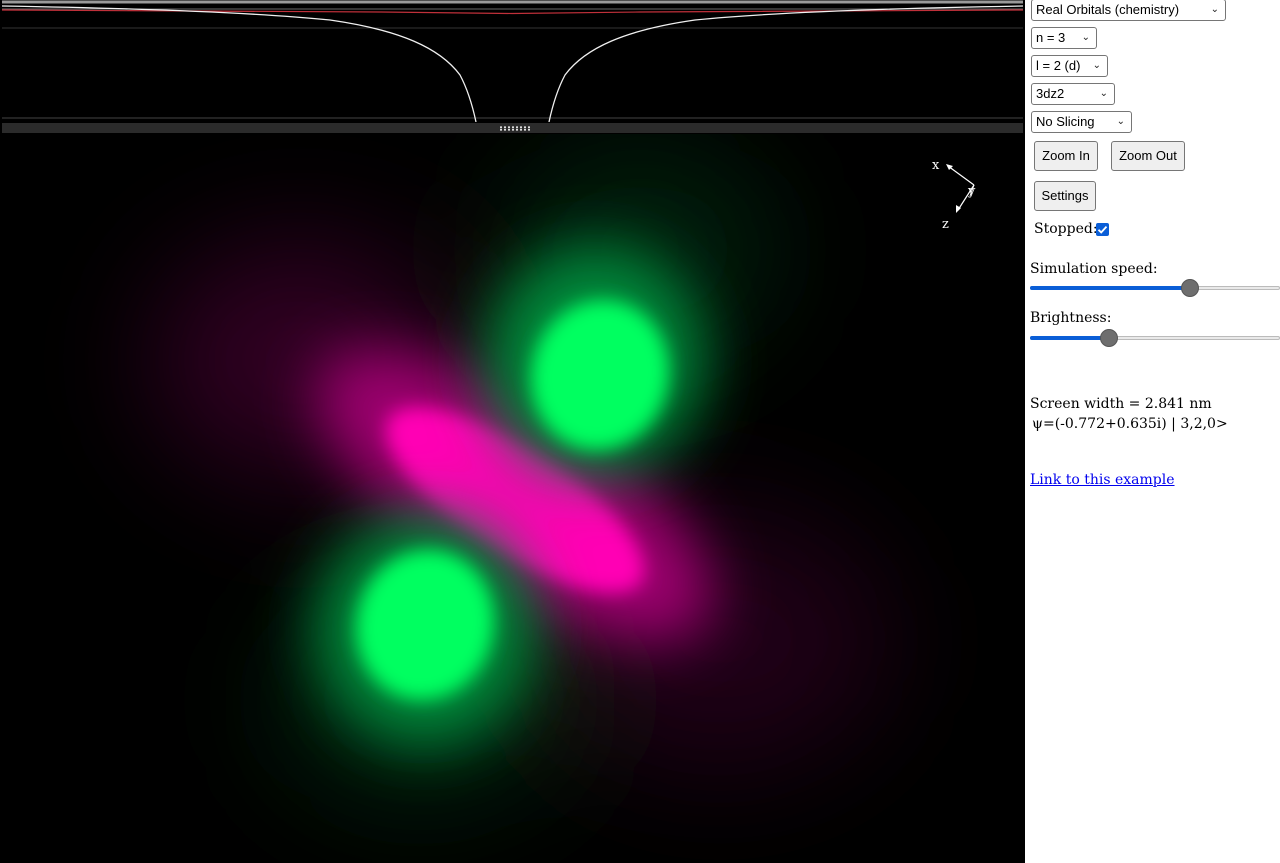 This screenshot has height=863, width=1280. I want to click on axis-x-label: x, so click(936, 165).